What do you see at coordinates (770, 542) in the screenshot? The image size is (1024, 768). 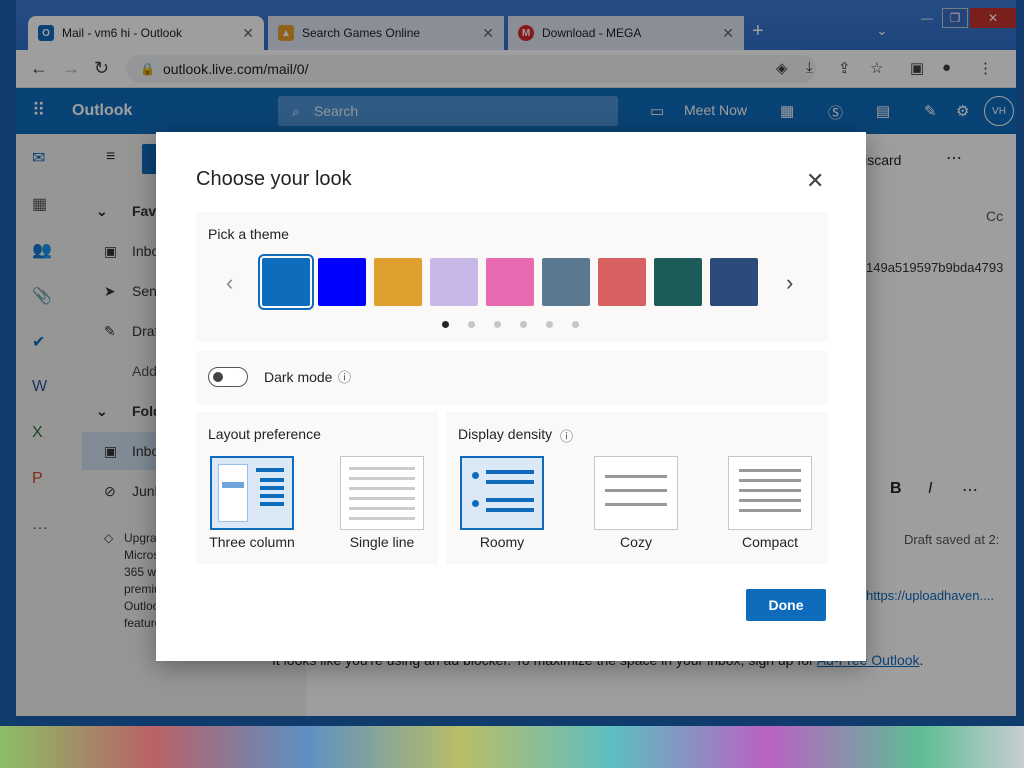 I see `compact-label: Compact` at bounding box center [770, 542].